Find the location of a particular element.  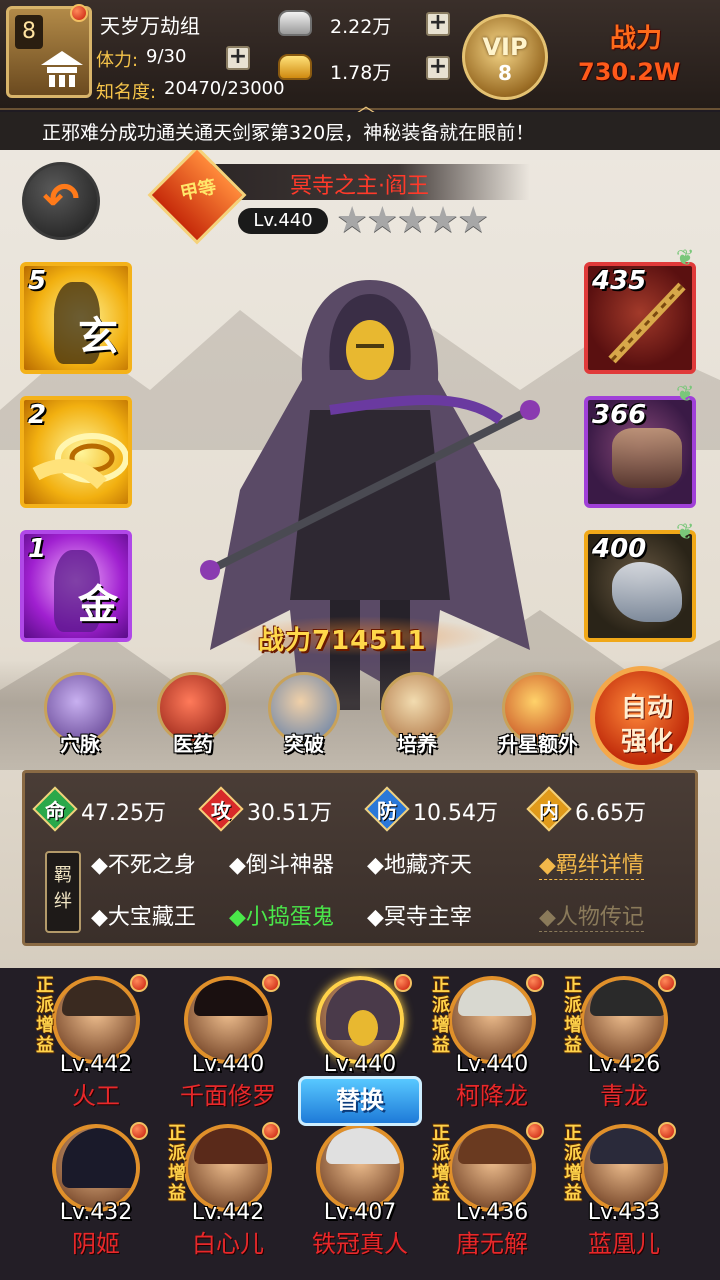

meridian-button: 穴脉 is located at coordinates (80, 717).